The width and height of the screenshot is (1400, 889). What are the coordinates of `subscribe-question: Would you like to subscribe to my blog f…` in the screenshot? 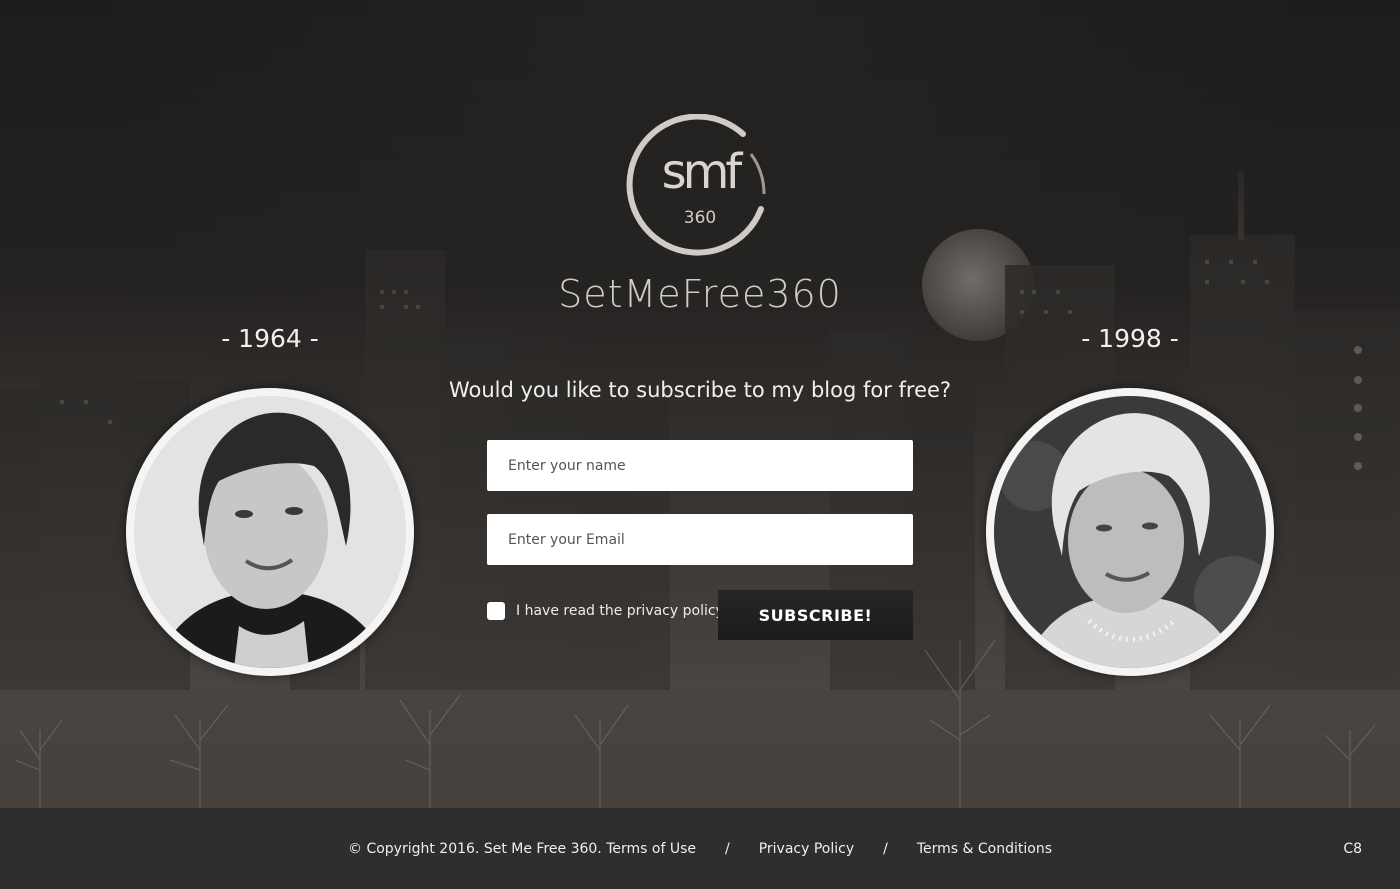 It's located at (700, 390).